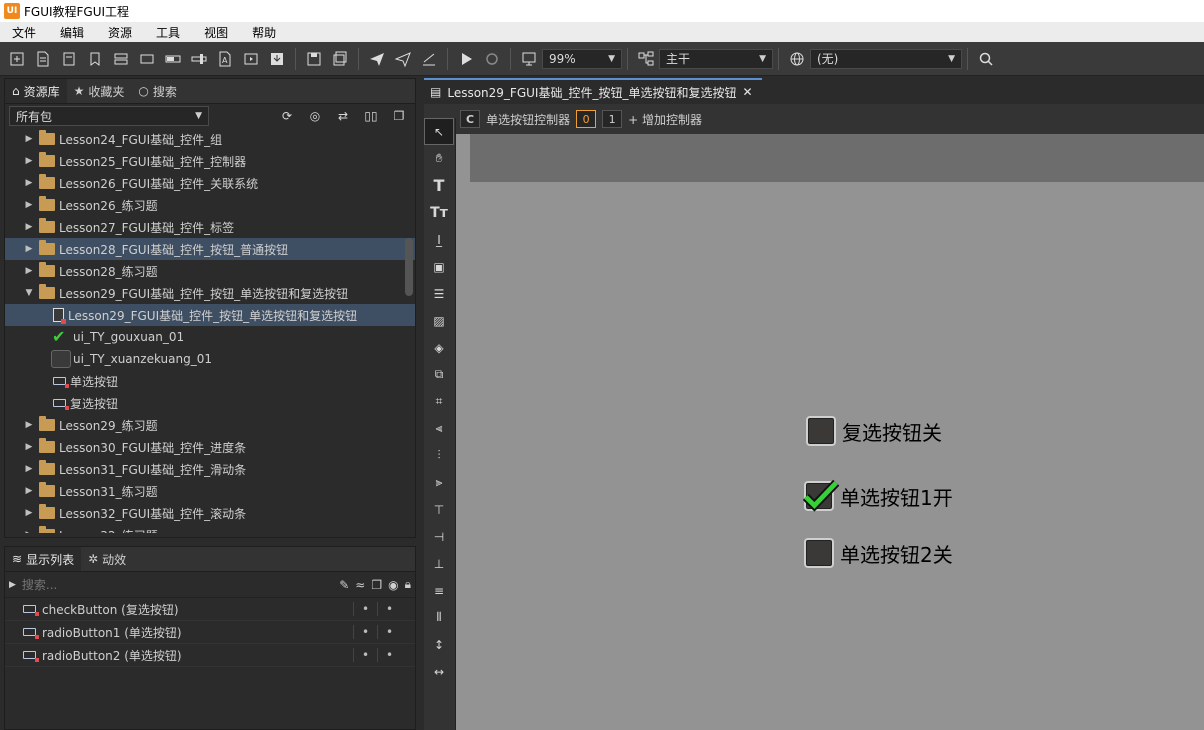 This screenshot has height=730, width=1204. What do you see at coordinates (586, 119) in the screenshot?
I see `controller-page-0: 0` at bounding box center [586, 119].